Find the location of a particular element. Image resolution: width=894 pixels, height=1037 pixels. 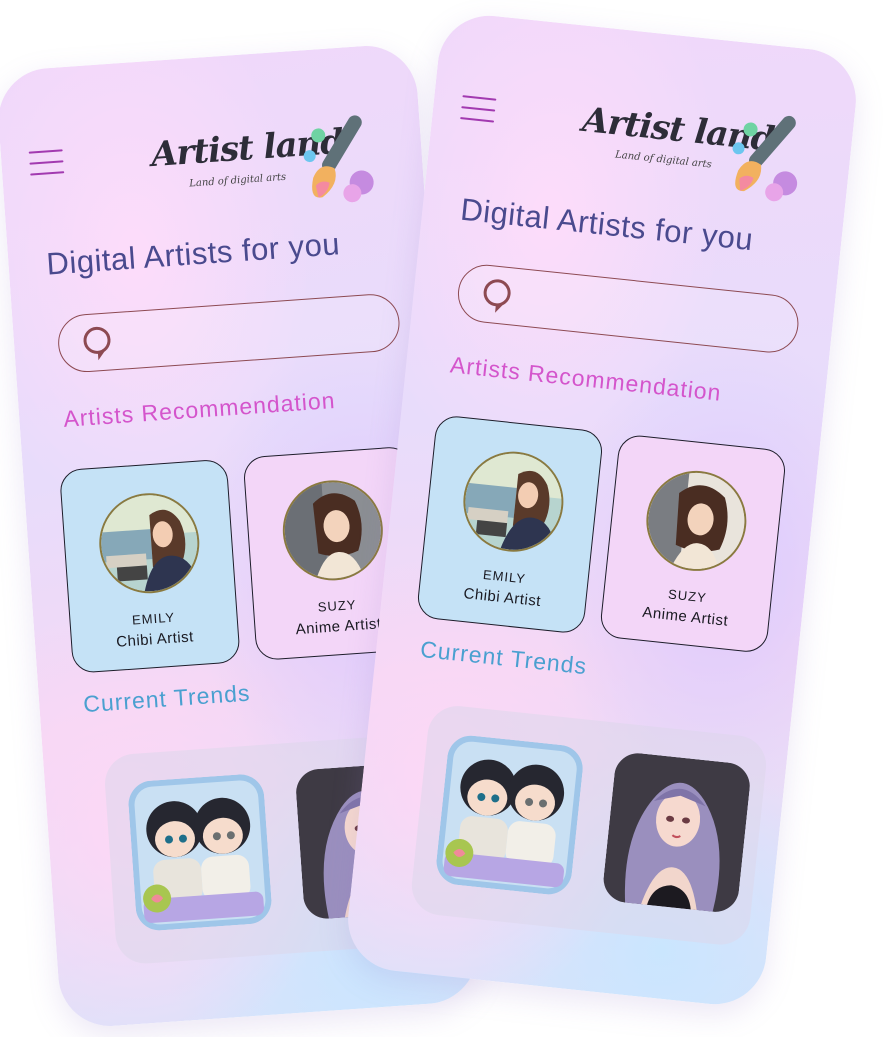

trend-card-anime is located at coordinates (677, 832).